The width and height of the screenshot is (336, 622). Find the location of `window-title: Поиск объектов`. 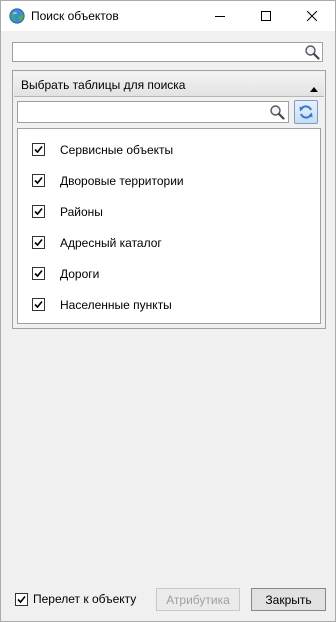

window-title: Поиск объектов is located at coordinates (75, 16).